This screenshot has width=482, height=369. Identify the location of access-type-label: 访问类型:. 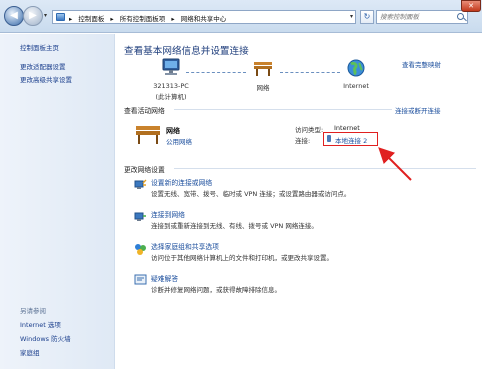
(309, 130).